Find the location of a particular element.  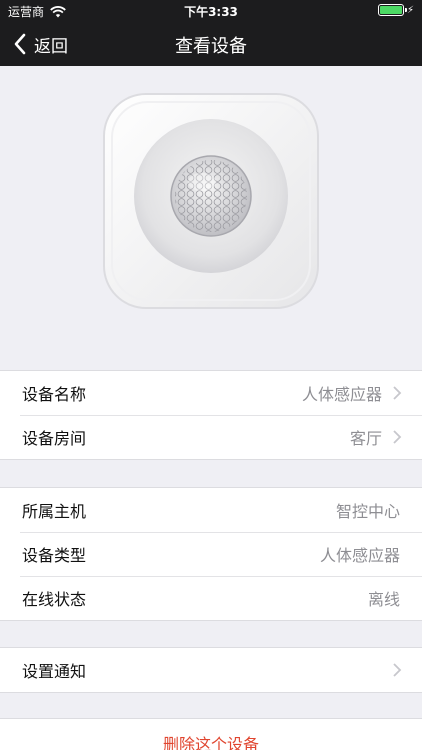

charging-icon: ⚡ is located at coordinates (410, 10).